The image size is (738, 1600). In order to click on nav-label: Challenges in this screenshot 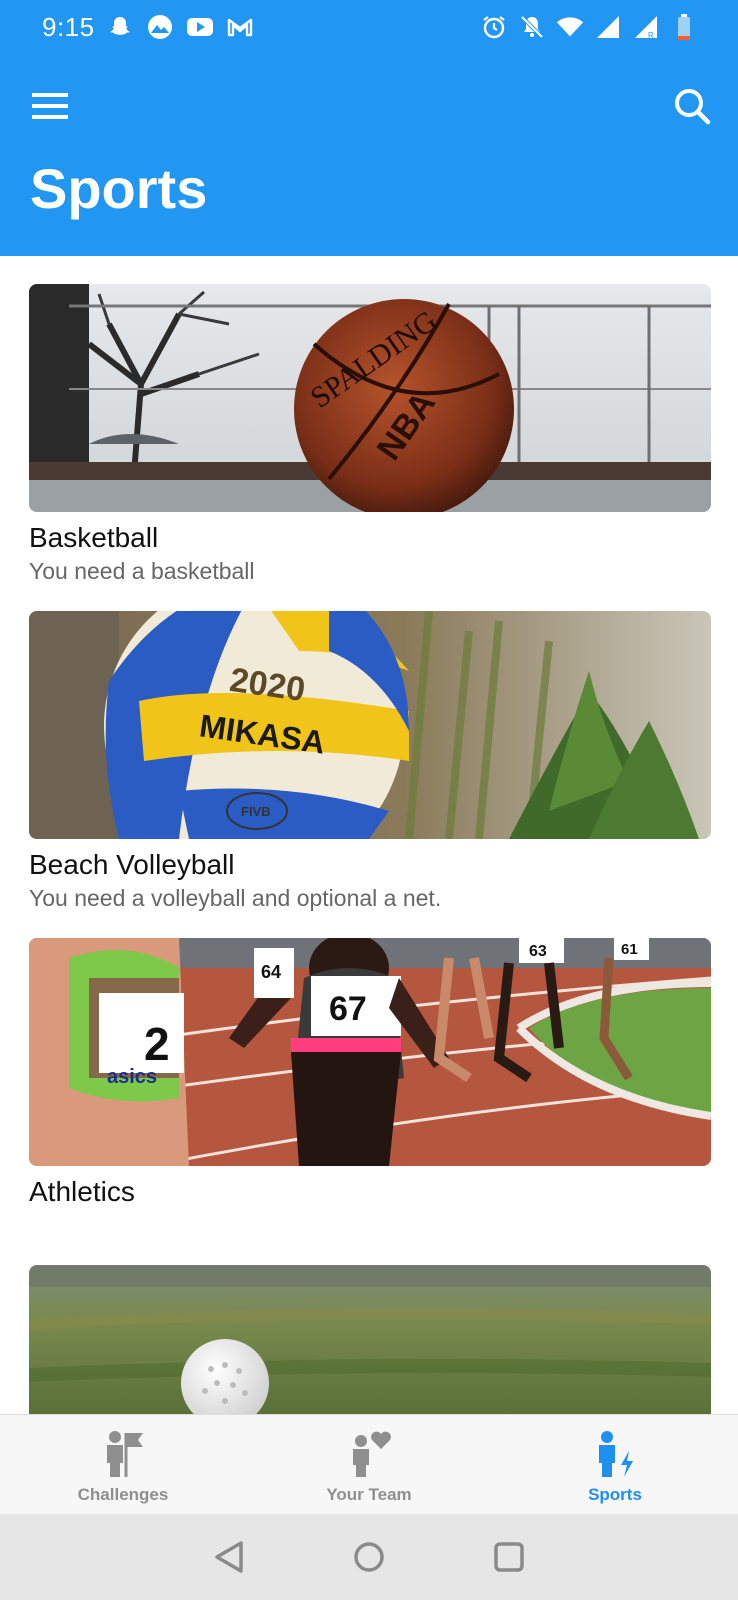, I will do `click(123, 1494)`.